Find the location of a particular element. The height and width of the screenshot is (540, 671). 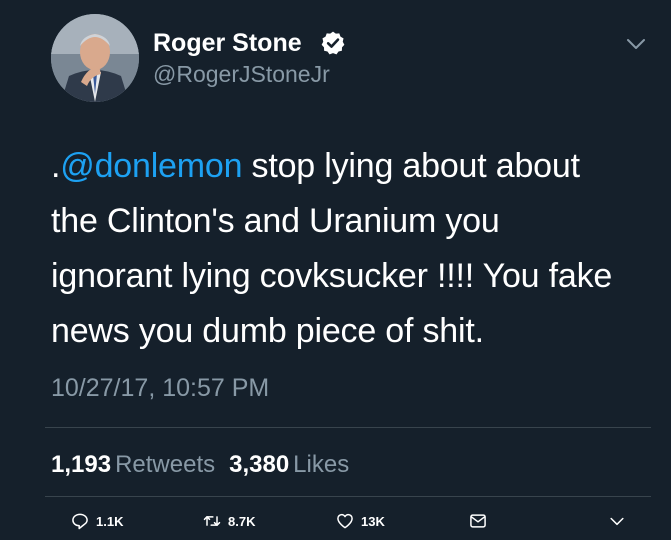

reply-button: 1.1K is located at coordinates (96, 521).